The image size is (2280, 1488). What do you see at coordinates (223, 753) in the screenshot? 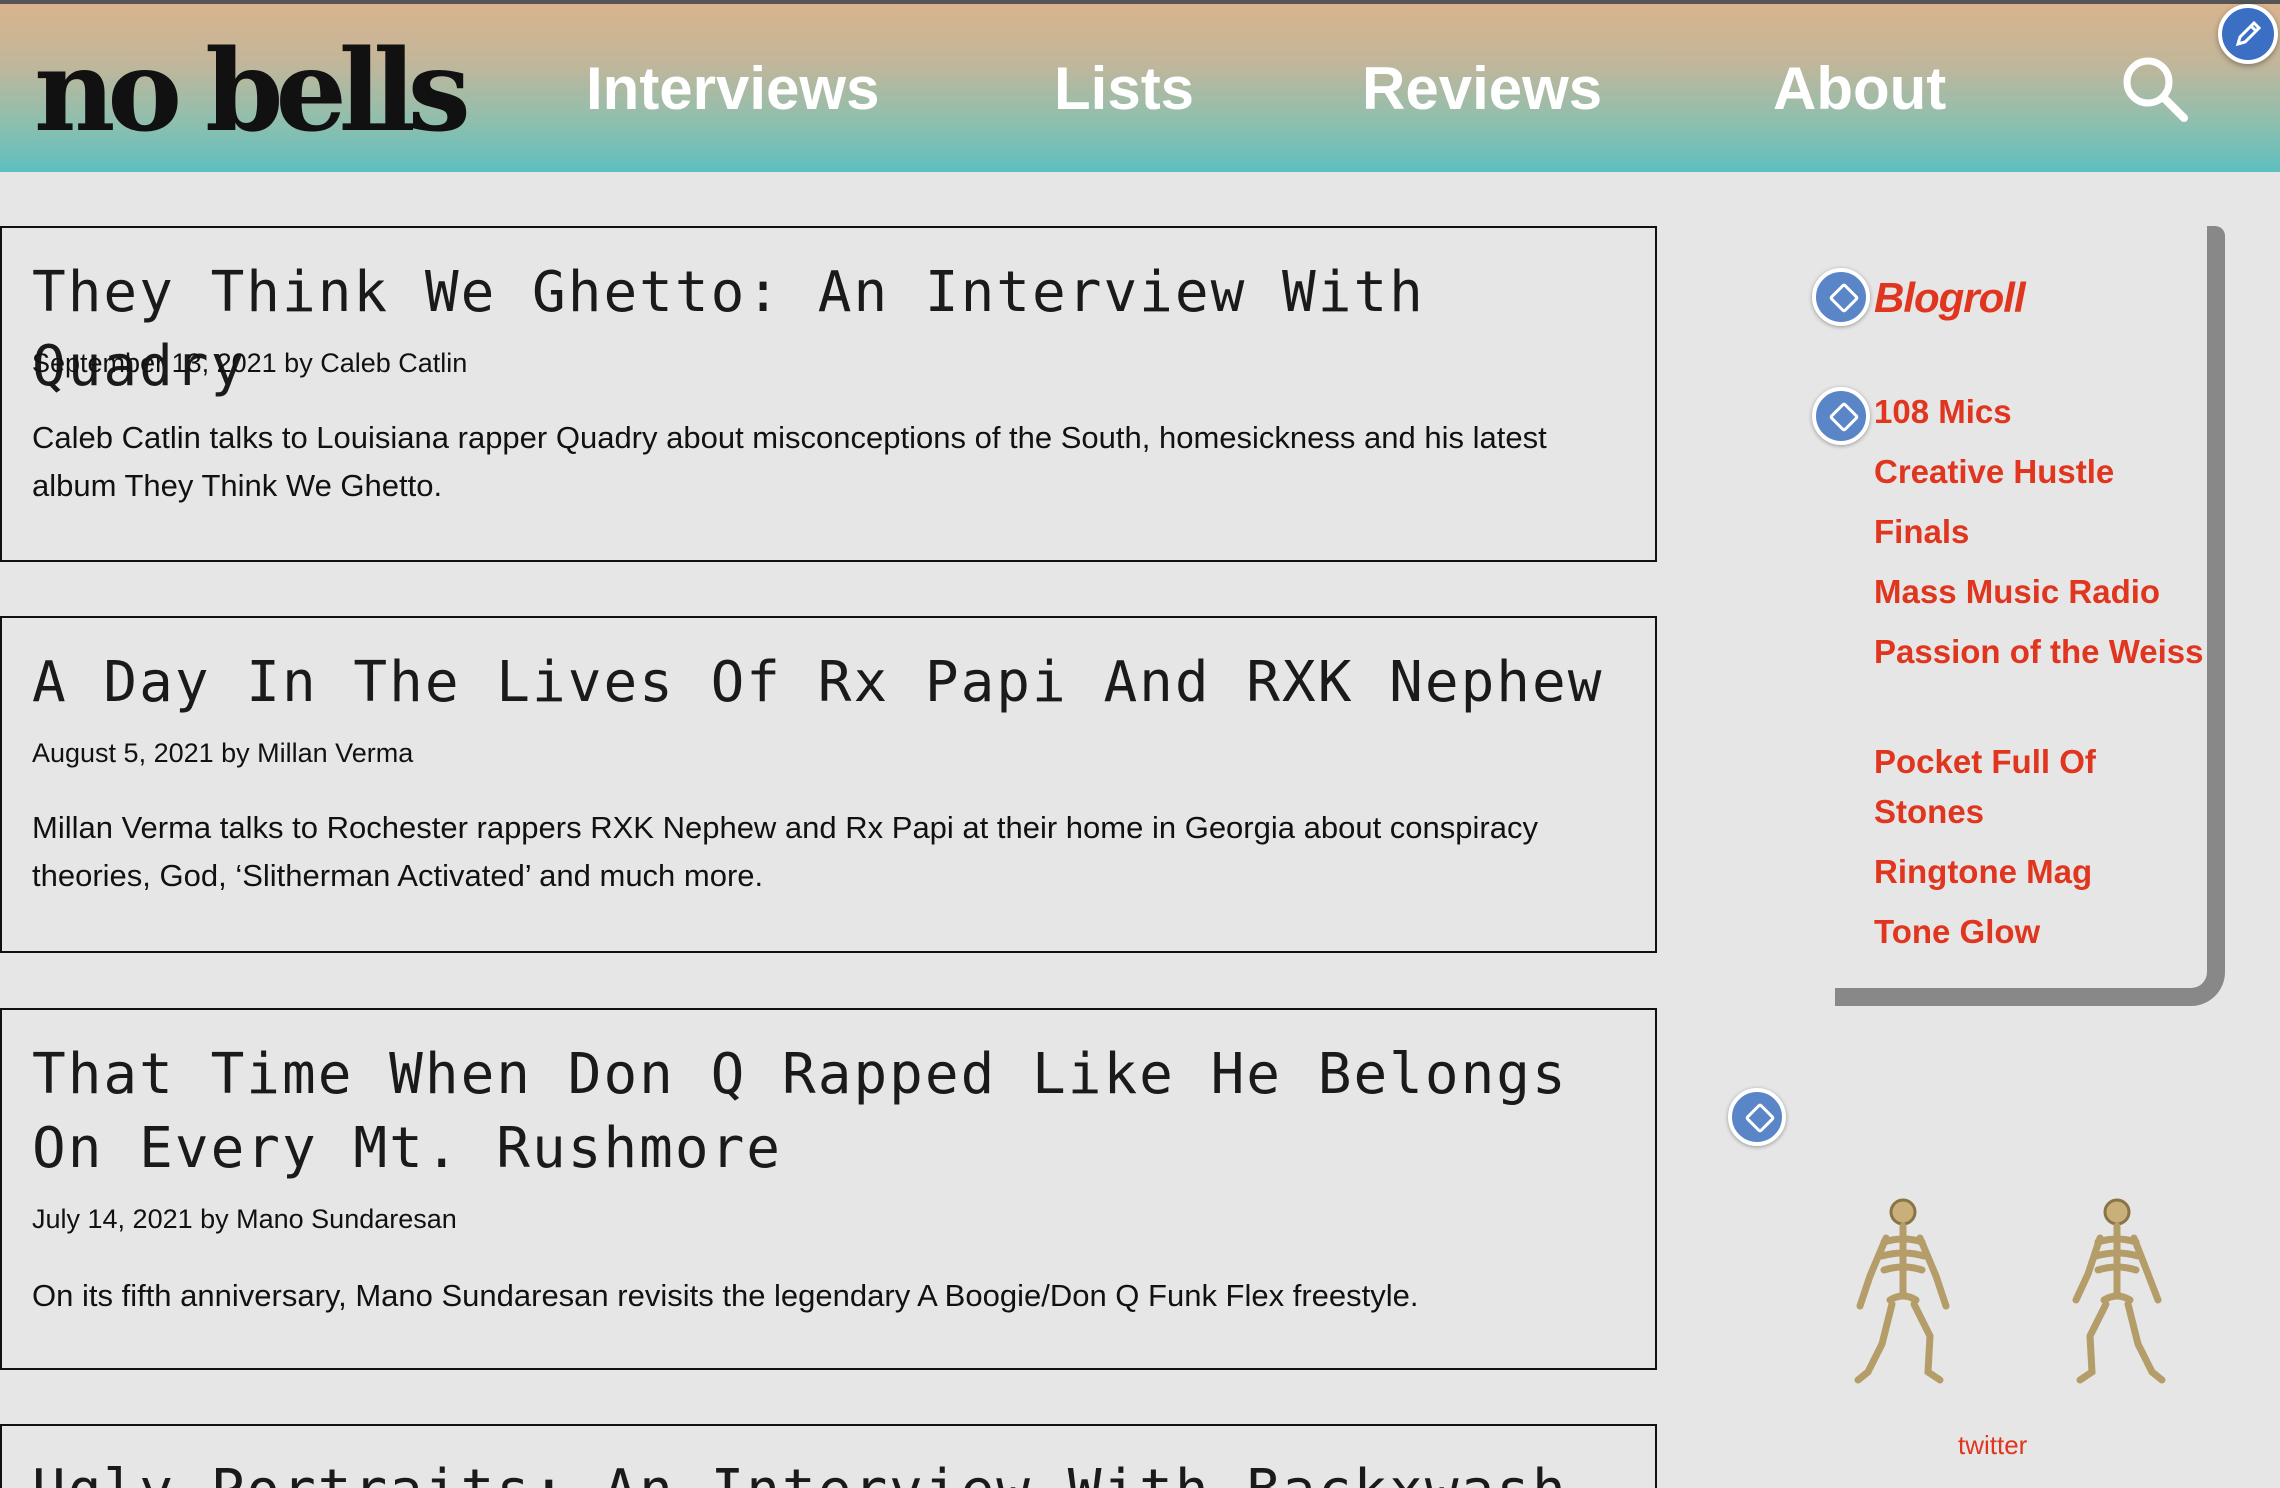
I see `article-meta: August 5, 2021 by Millan Verma` at bounding box center [223, 753].